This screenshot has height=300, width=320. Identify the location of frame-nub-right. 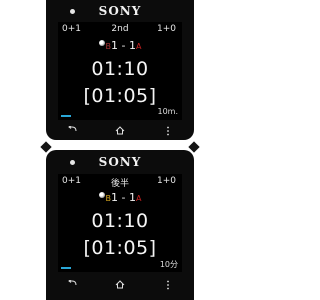
(194, 147).